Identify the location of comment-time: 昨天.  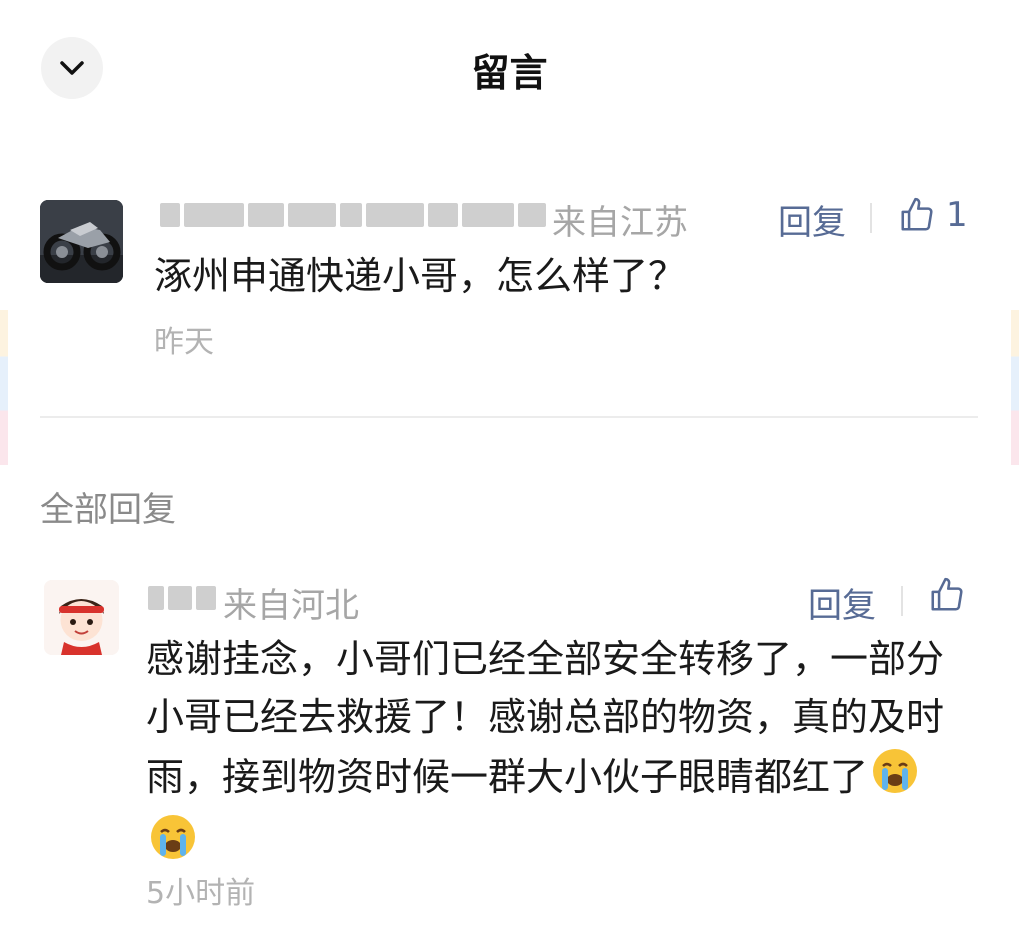
(184, 342).